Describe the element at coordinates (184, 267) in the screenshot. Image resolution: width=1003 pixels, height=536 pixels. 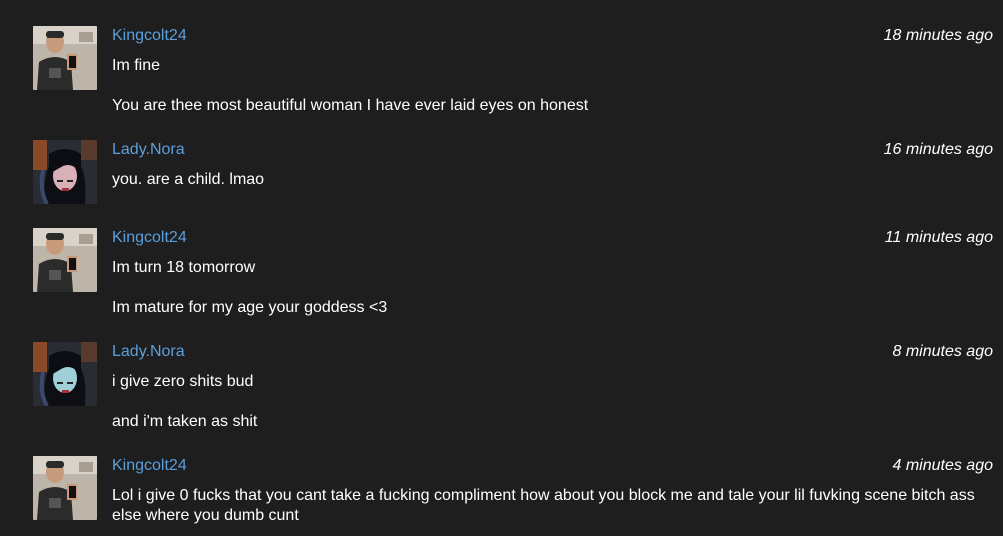
I see `message-text: Im turn 18 tomorrow` at that location.